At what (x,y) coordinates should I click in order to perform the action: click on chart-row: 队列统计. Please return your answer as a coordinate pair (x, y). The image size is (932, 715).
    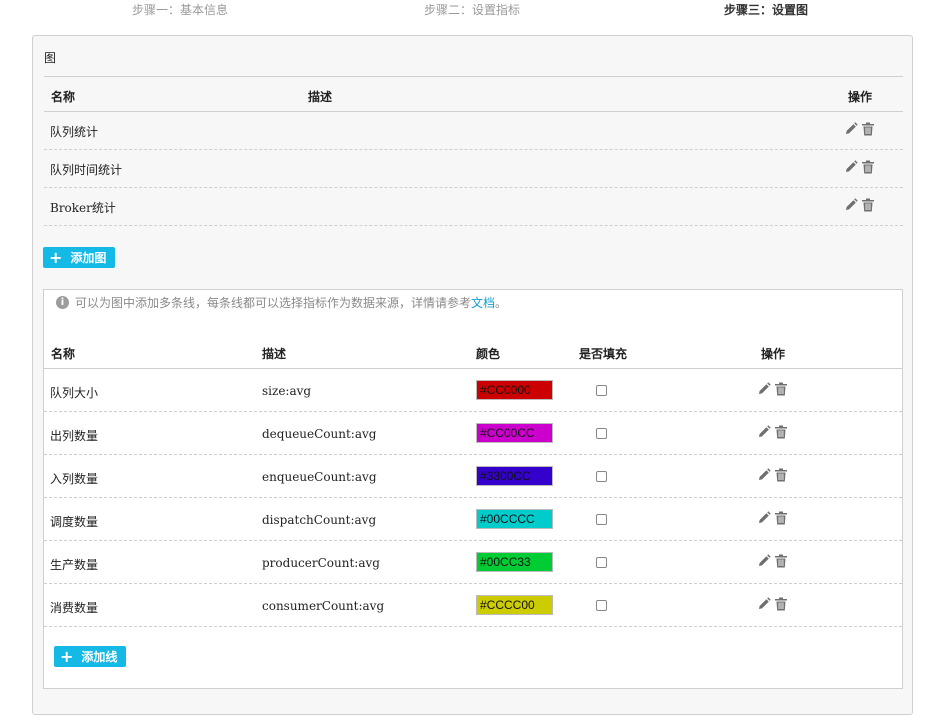
    Looking at the image, I should click on (473, 131).